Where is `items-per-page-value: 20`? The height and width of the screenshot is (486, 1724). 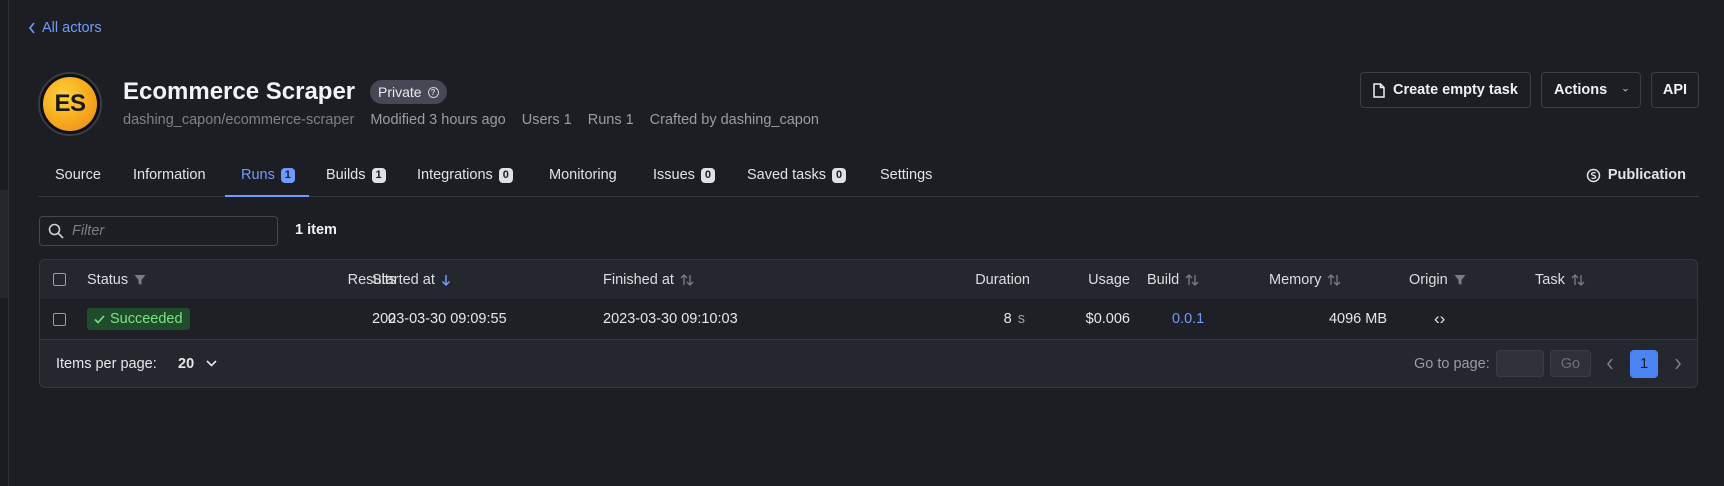 items-per-page-value: 20 is located at coordinates (186, 363).